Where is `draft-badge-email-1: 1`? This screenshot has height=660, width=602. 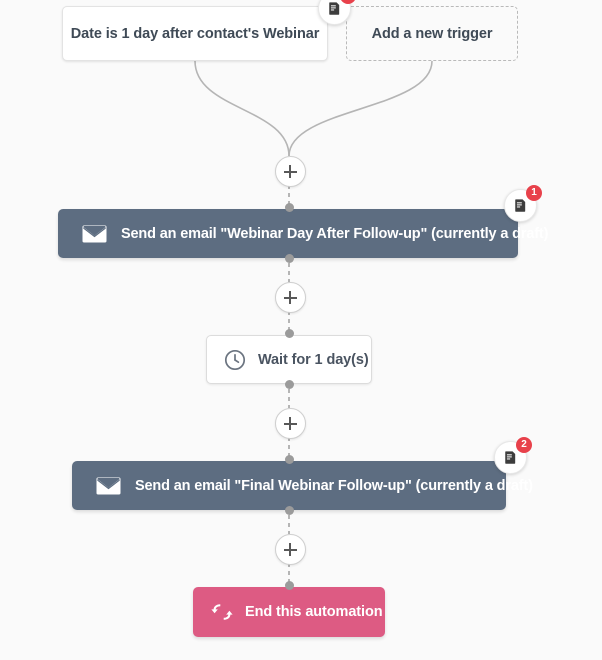 draft-badge-email-1: 1 is located at coordinates (523, 203).